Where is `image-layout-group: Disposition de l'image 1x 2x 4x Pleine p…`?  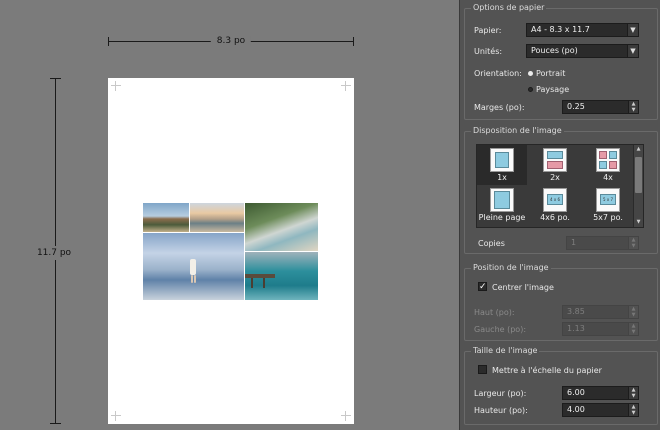 image-layout-group: Disposition de l'image 1x 2x 4x Pleine p… is located at coordinates (561, 190).